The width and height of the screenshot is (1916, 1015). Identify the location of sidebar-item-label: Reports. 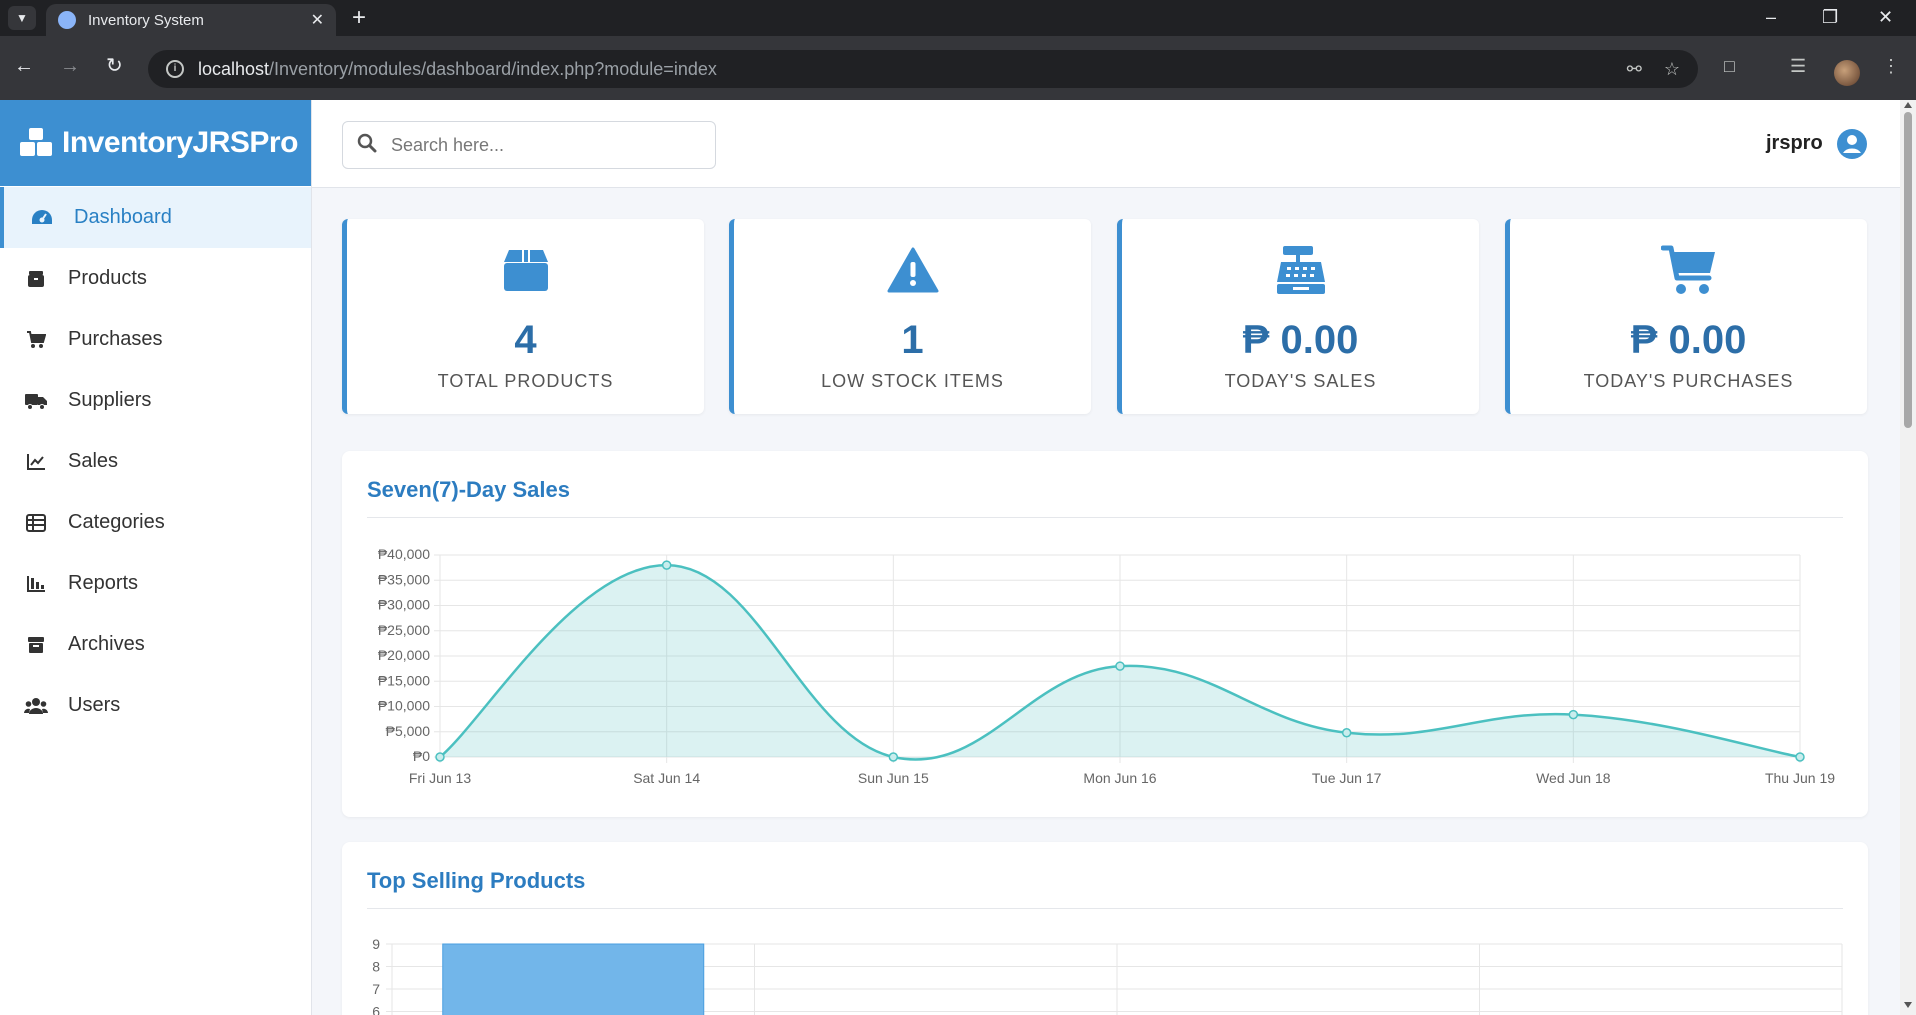
(103, 583).